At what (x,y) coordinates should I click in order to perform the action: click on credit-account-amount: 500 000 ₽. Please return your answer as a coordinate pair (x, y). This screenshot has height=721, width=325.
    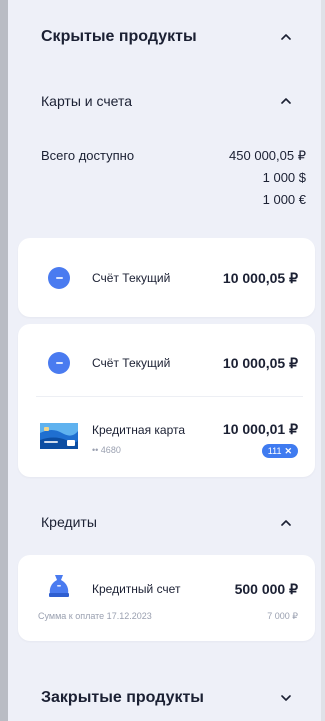
    Looking at the image, I should click on (266, 589).